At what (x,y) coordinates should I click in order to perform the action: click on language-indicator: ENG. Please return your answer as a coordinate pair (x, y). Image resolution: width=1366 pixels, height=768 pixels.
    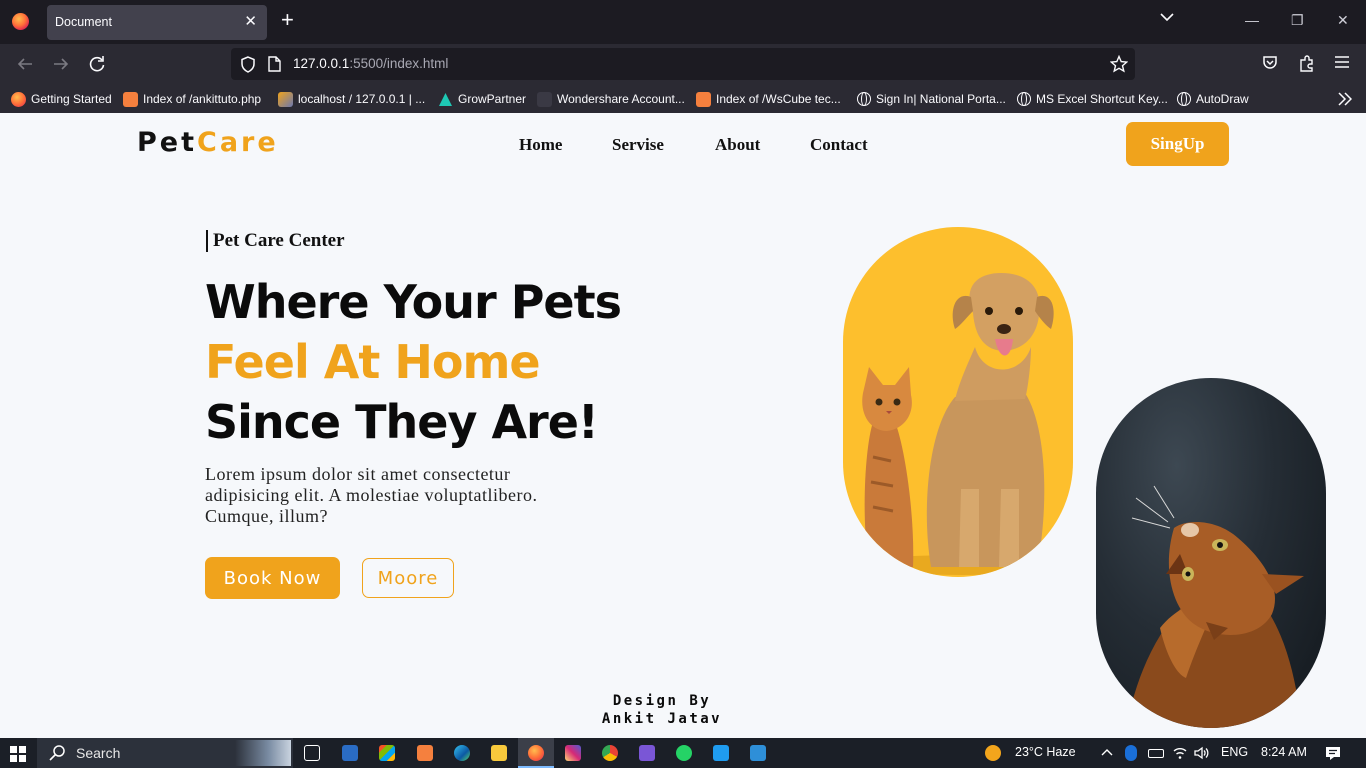
    Looking at the image, I should click on (1234, 752).